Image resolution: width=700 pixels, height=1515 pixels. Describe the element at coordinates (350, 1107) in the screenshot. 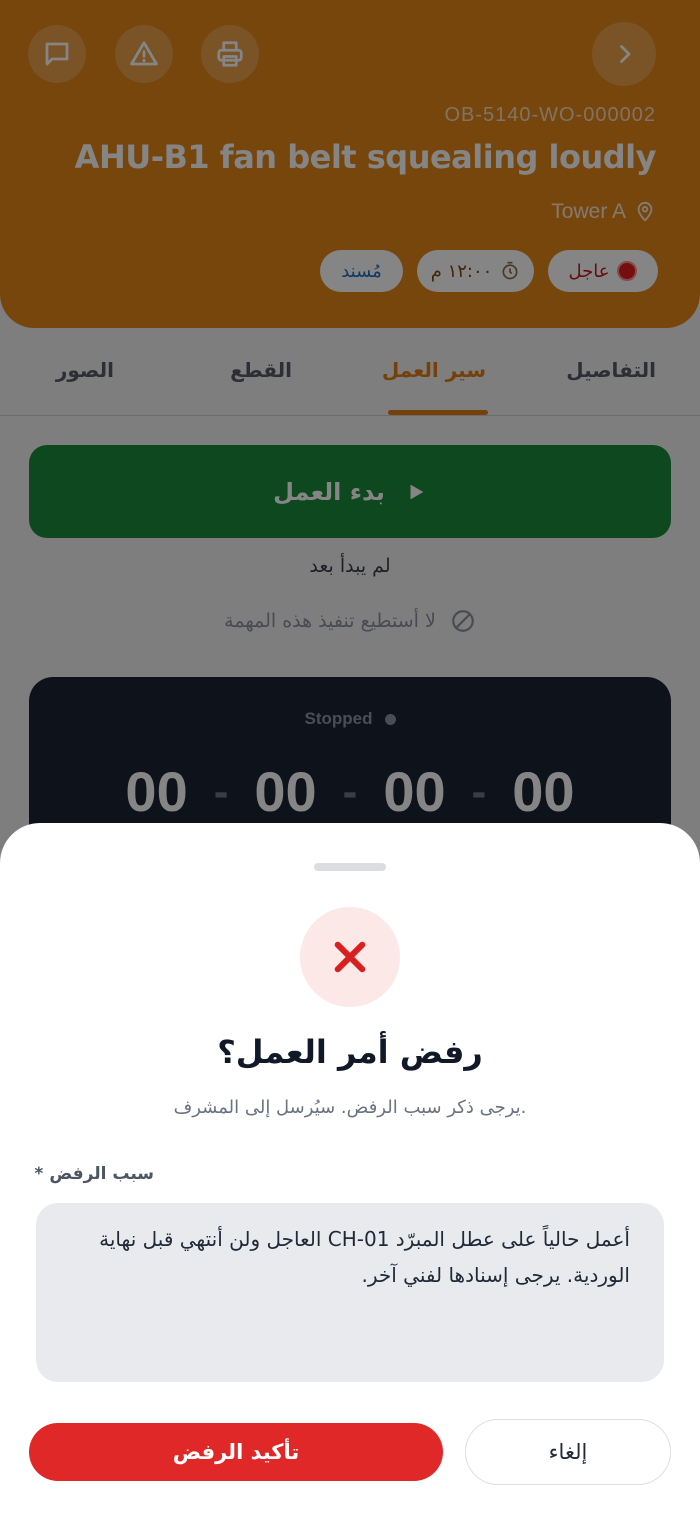

I see `sheet-subtitle: يرجى ذكر سبب الرفض. سيُرسل إلى المشرف.` at that location.